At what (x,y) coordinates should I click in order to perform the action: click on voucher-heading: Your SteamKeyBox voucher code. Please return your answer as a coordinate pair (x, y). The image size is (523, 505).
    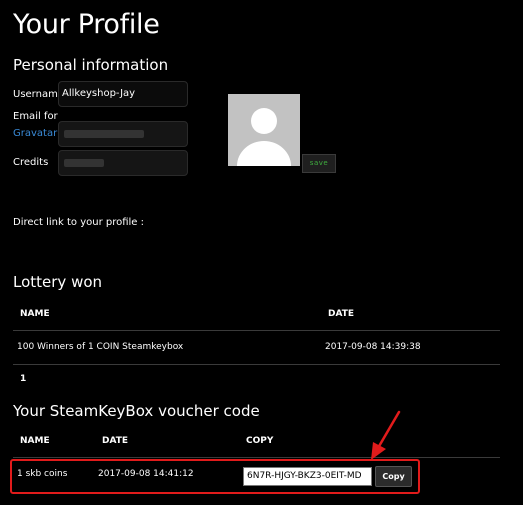
    Looking at the image, I should click on (136, 411).